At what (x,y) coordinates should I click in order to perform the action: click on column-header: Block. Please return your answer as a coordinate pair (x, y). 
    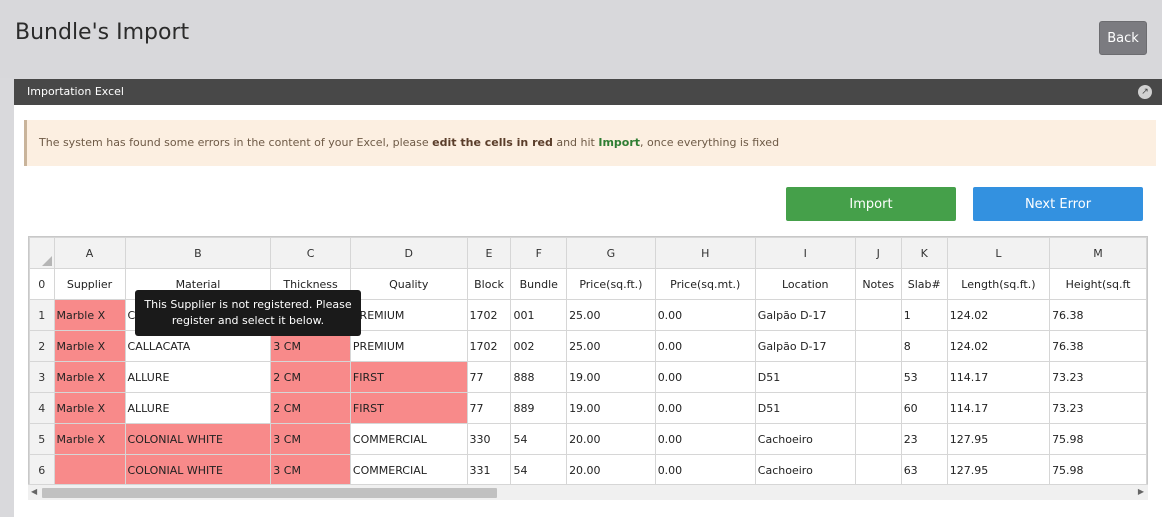
    Looking at the image, I should click on (489, 284).